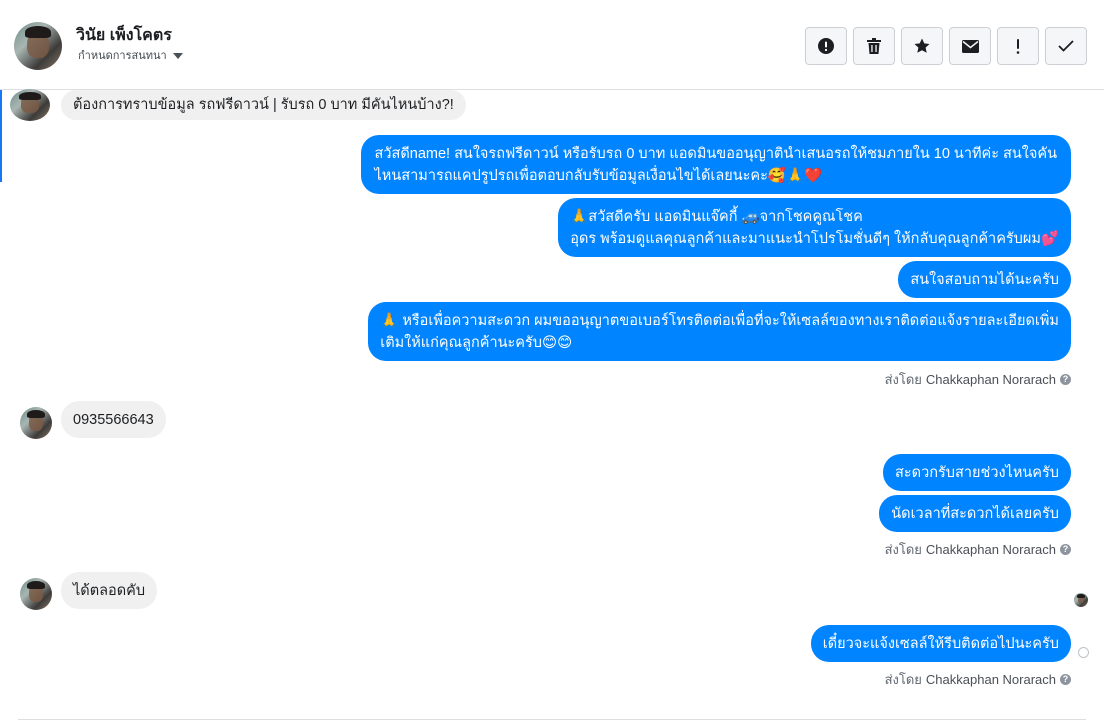 The width and height of the screenshot is (1104, 722). I want to click on seen-by-avatar, so click(1081, 600).